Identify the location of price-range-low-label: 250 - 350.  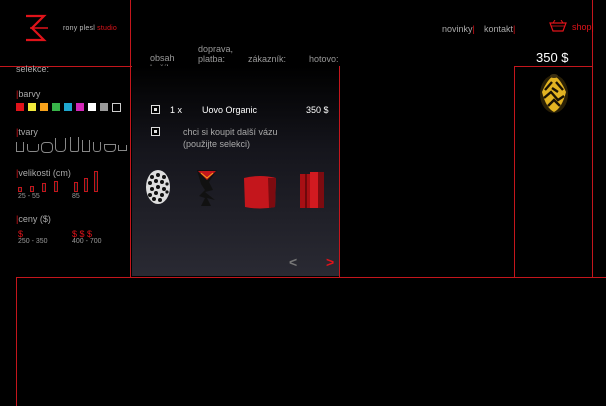
(33, 241).